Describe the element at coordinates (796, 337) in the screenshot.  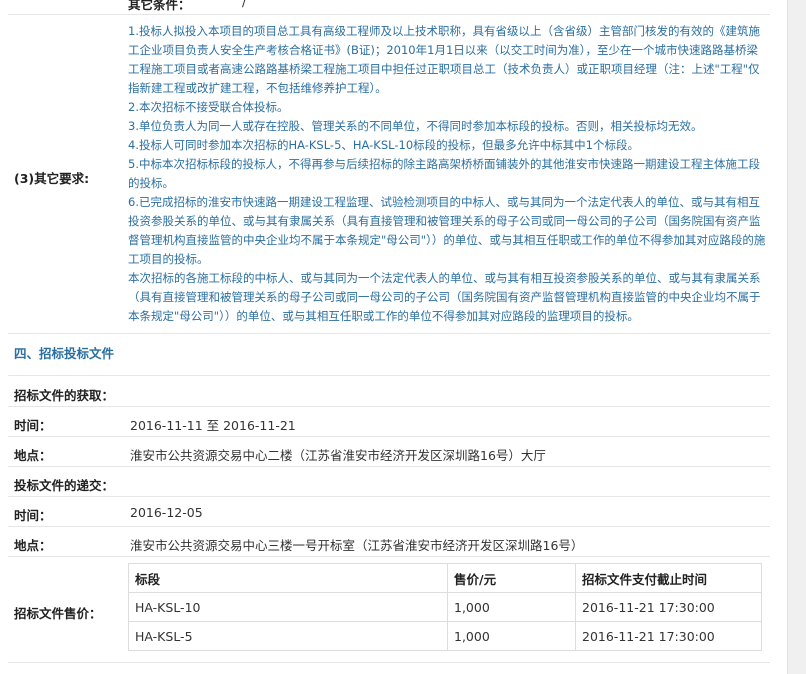
I see `vertical-scrollbar` at that location.